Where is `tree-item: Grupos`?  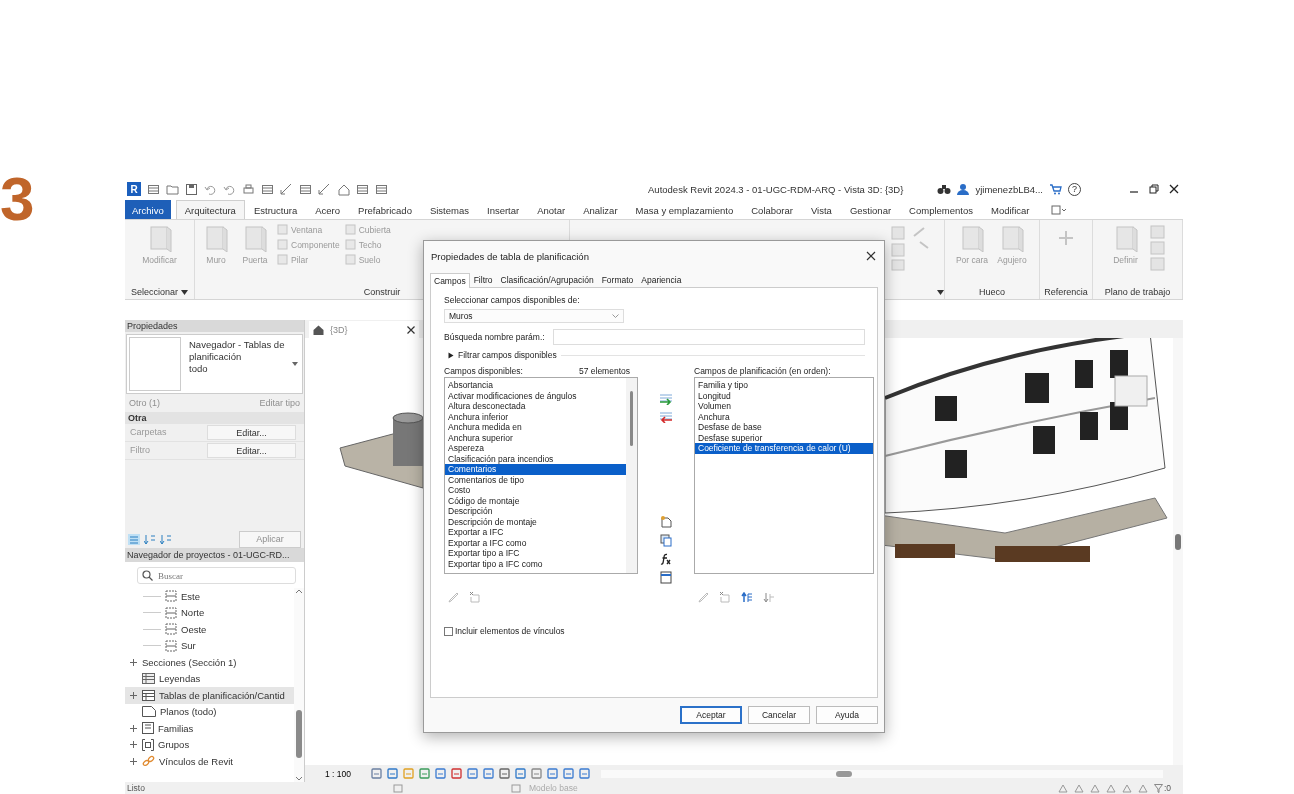 tree-item: Grupos is located at coordinates (209, 744).